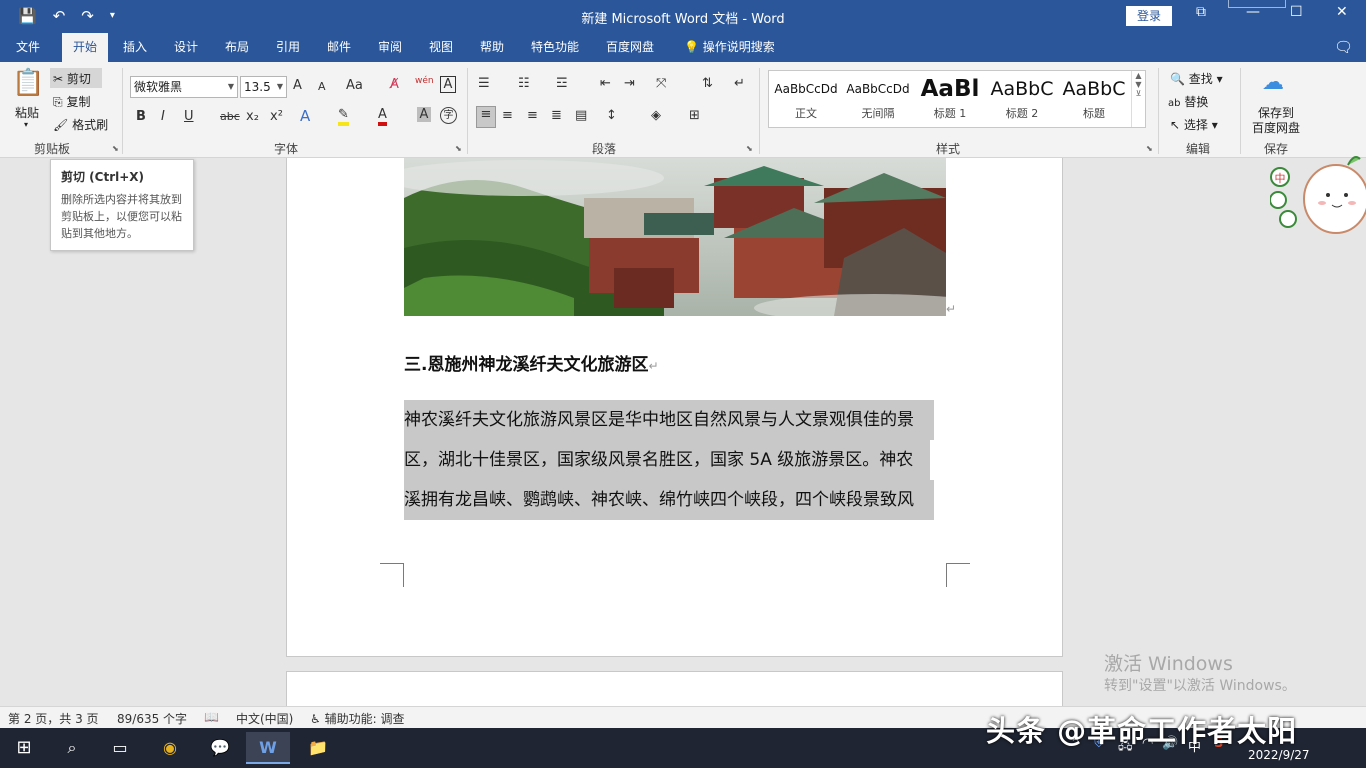  Describe the element at coordinates (268, 748) in the screenshot. I see `word-icon: W` at that location.